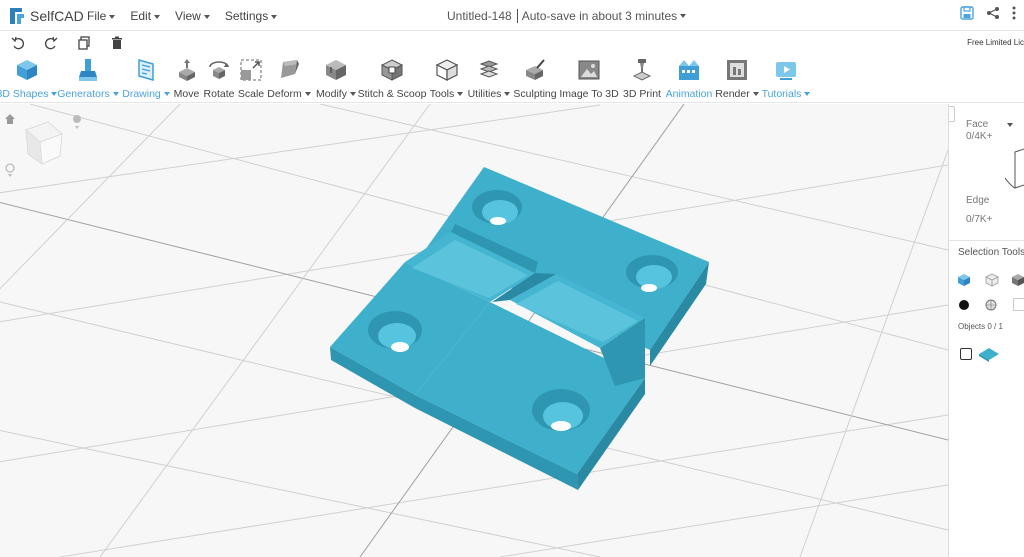  What do you see at coordinates (689, 70) in the screenshot?
I see `animation-icon` at bounding box center [689, 70].